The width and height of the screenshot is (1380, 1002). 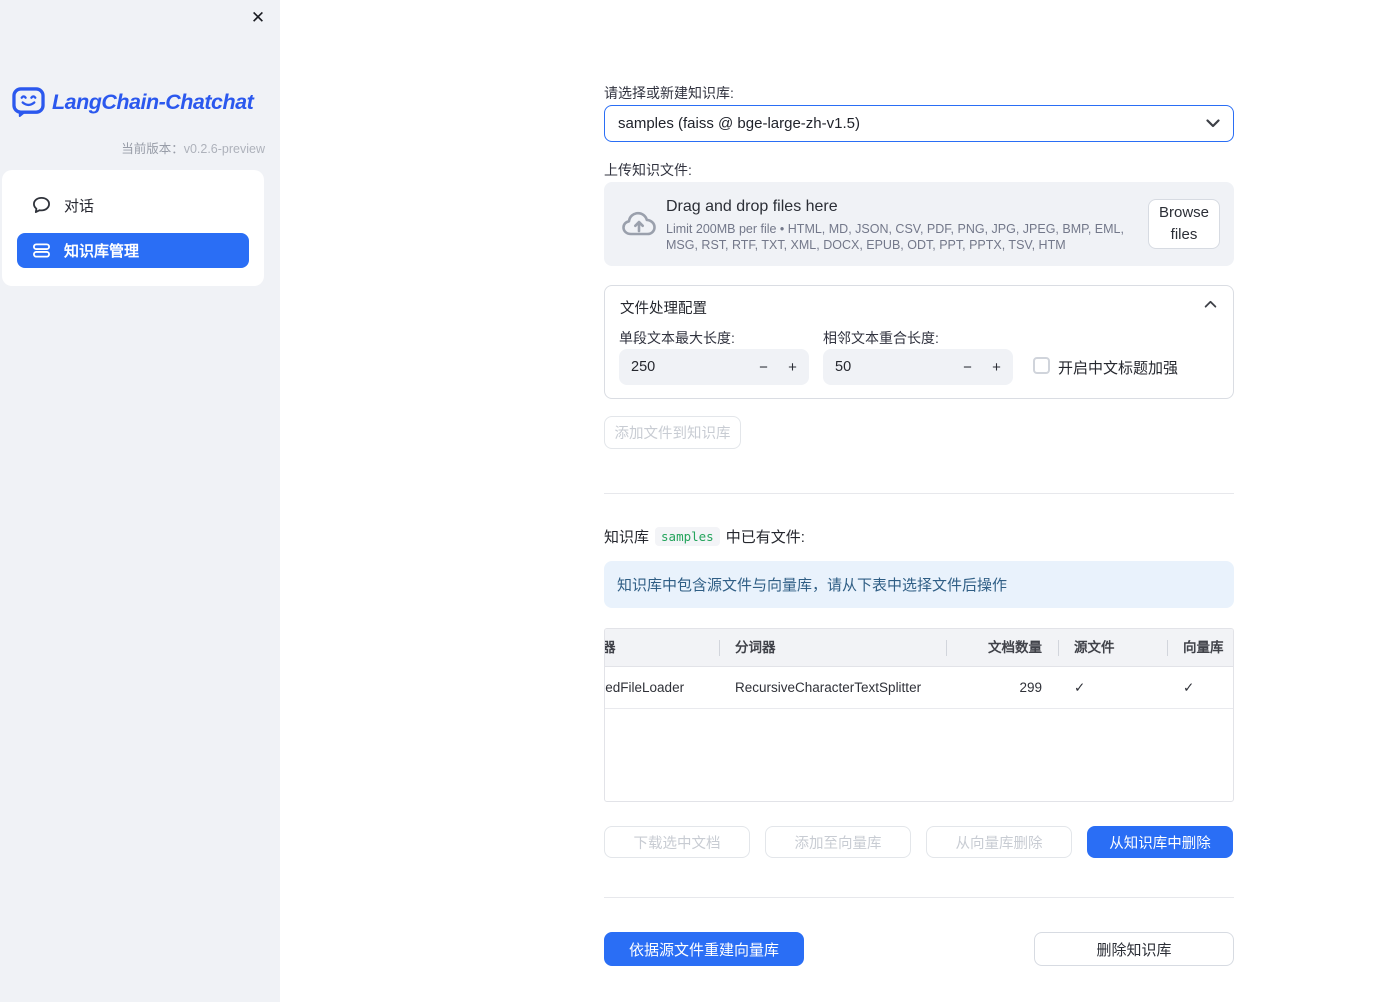 What do you see at coordinates (677, 338) in the screenshot?
I see `chunk-size-label: 单段文本最大长度:` at bounding box center [677, 338].